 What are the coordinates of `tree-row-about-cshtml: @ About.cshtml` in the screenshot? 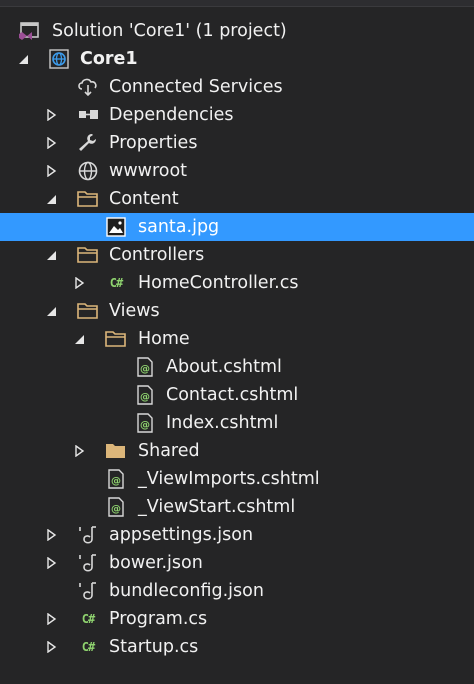 It's located at (237, 367).